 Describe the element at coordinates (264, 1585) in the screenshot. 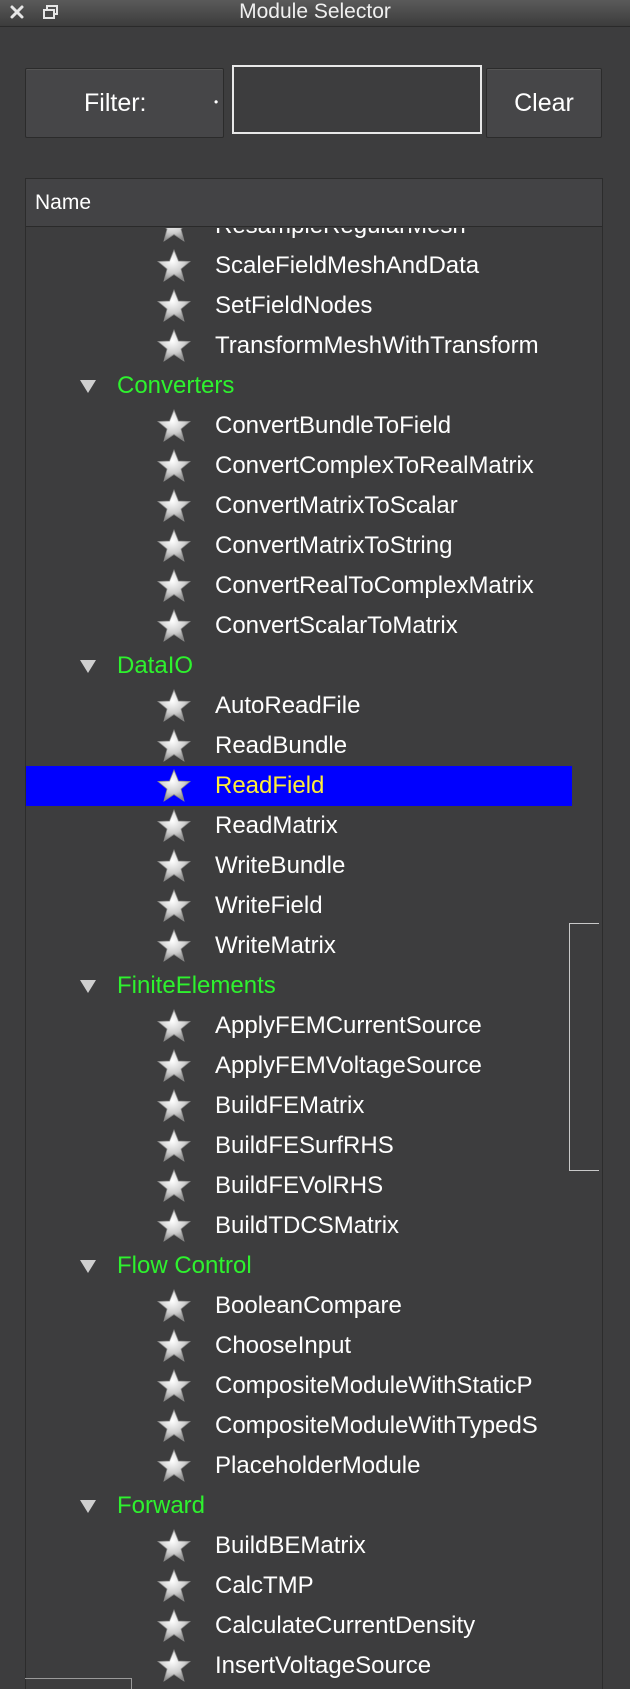

I see `module-label: CalcTMP` at that location.